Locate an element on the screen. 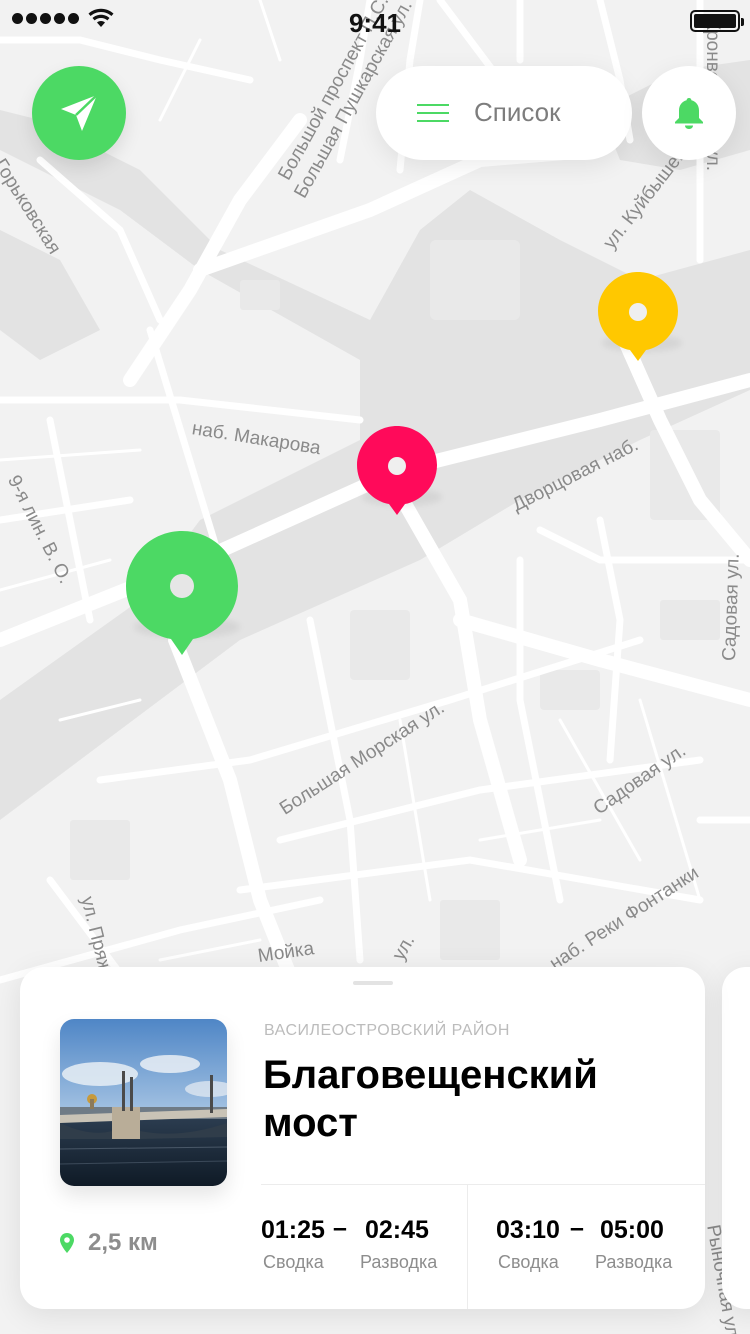  menu-icon is located at coordinates (433, 113).